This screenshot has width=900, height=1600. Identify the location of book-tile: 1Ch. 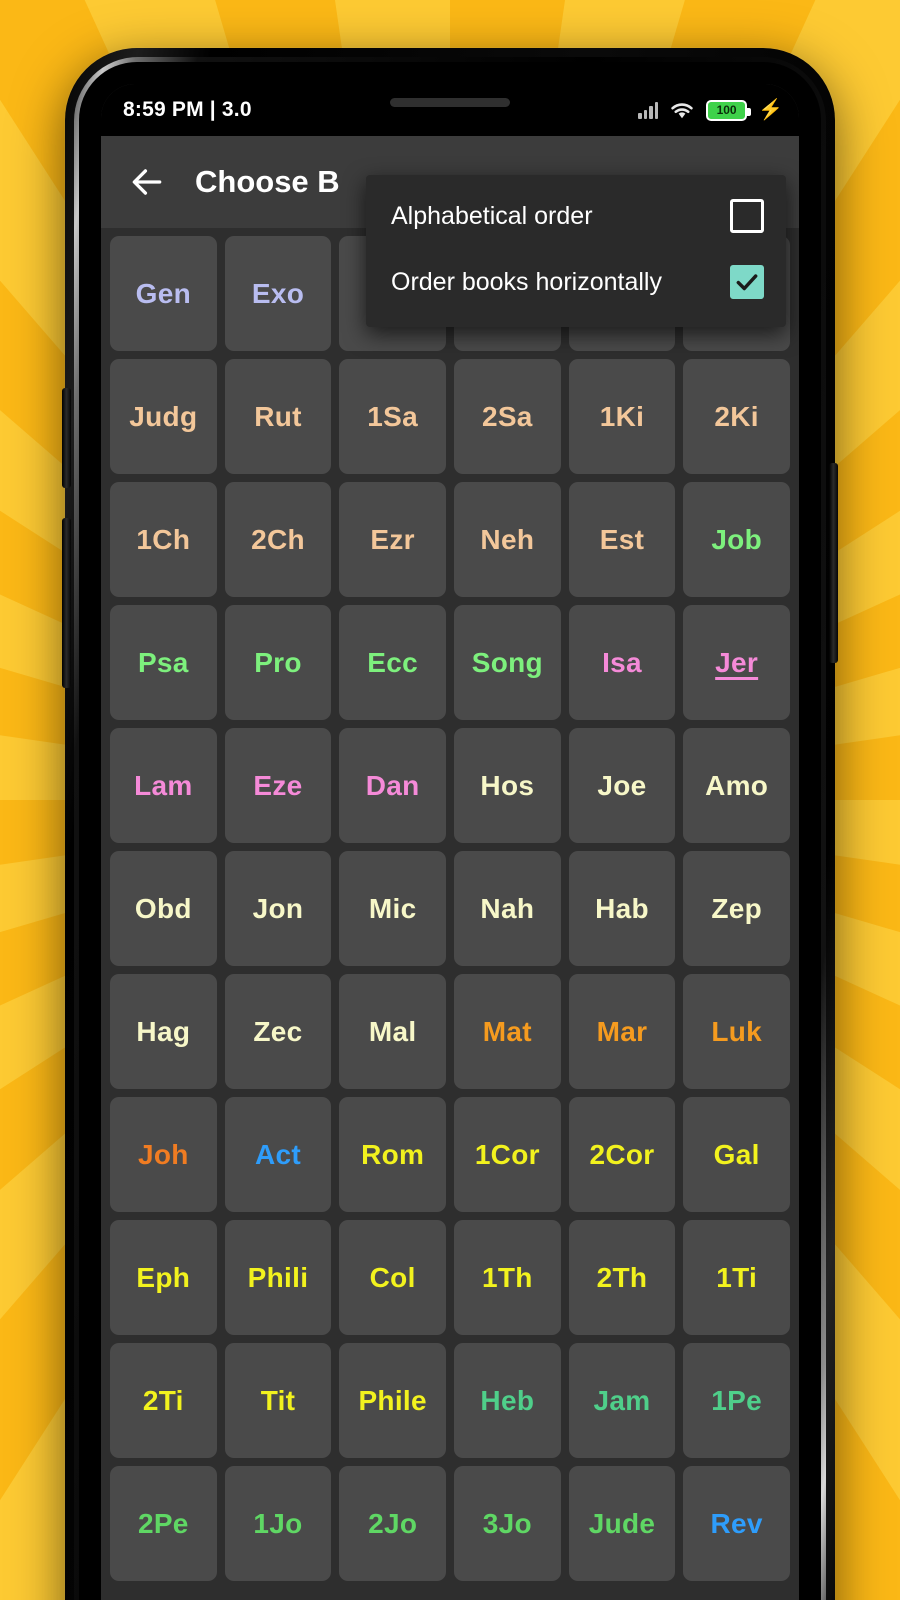
(163, 539).